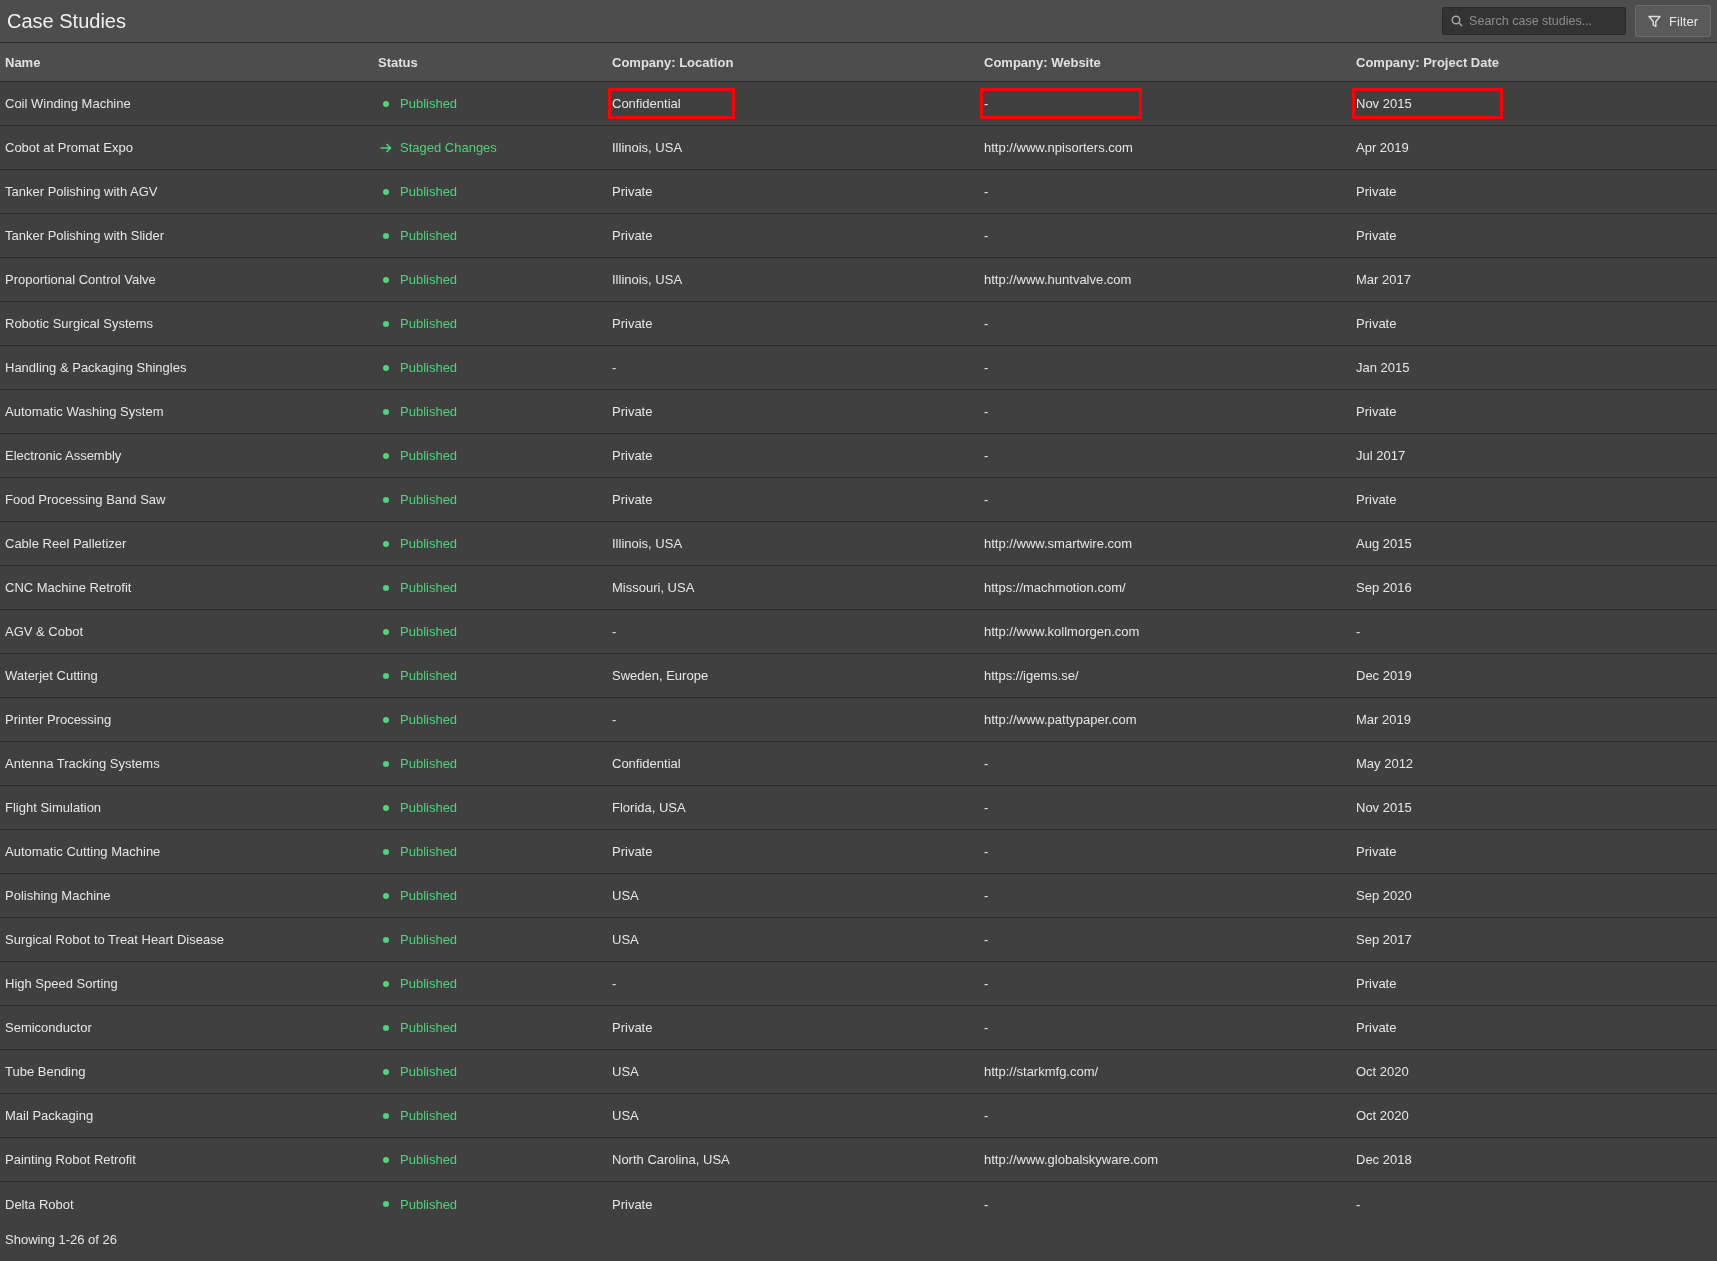 This screenshot has width=1717, height=1261. What do you see at coordinates (1385, 763) in the screenshot?
I see `table-cell: May 2012` at bounding box center [1385, 763].